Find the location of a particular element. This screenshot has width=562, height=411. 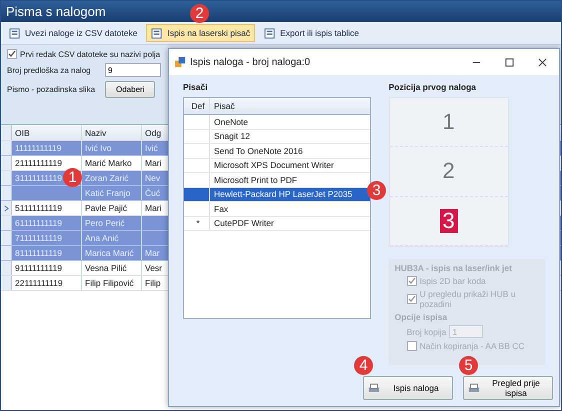

checkbox-label: Prvi redak CSV datoteke su nazivi polja is located at coordinates (90, 54).